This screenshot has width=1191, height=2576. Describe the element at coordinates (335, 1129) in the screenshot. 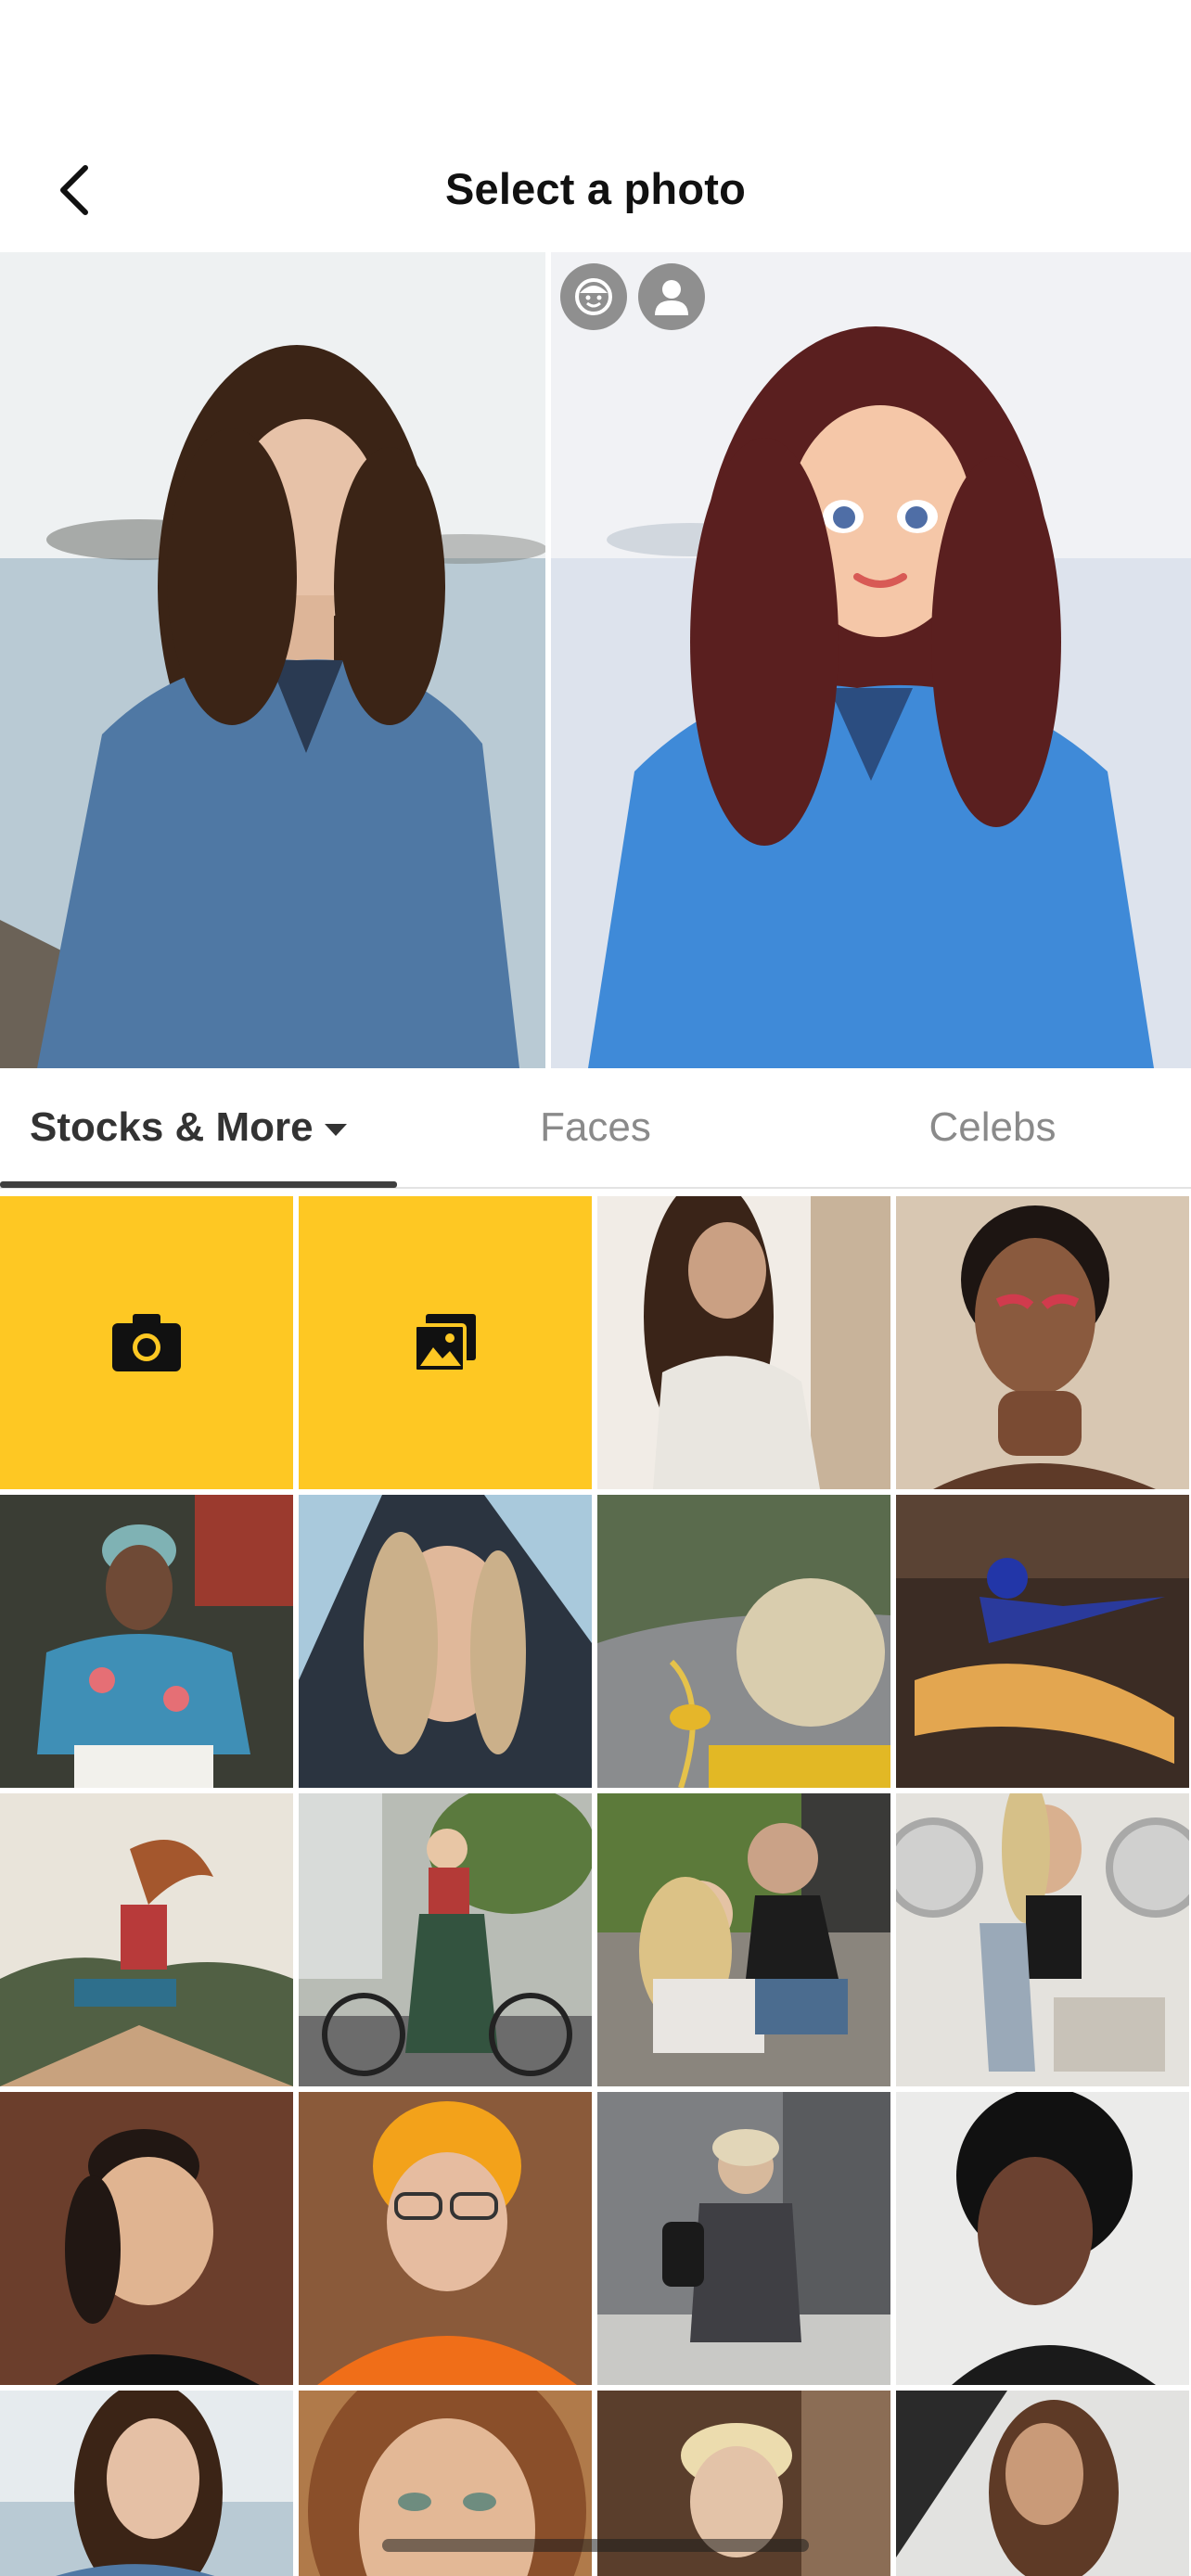

I see `dropdown-caret-icon` at that location.